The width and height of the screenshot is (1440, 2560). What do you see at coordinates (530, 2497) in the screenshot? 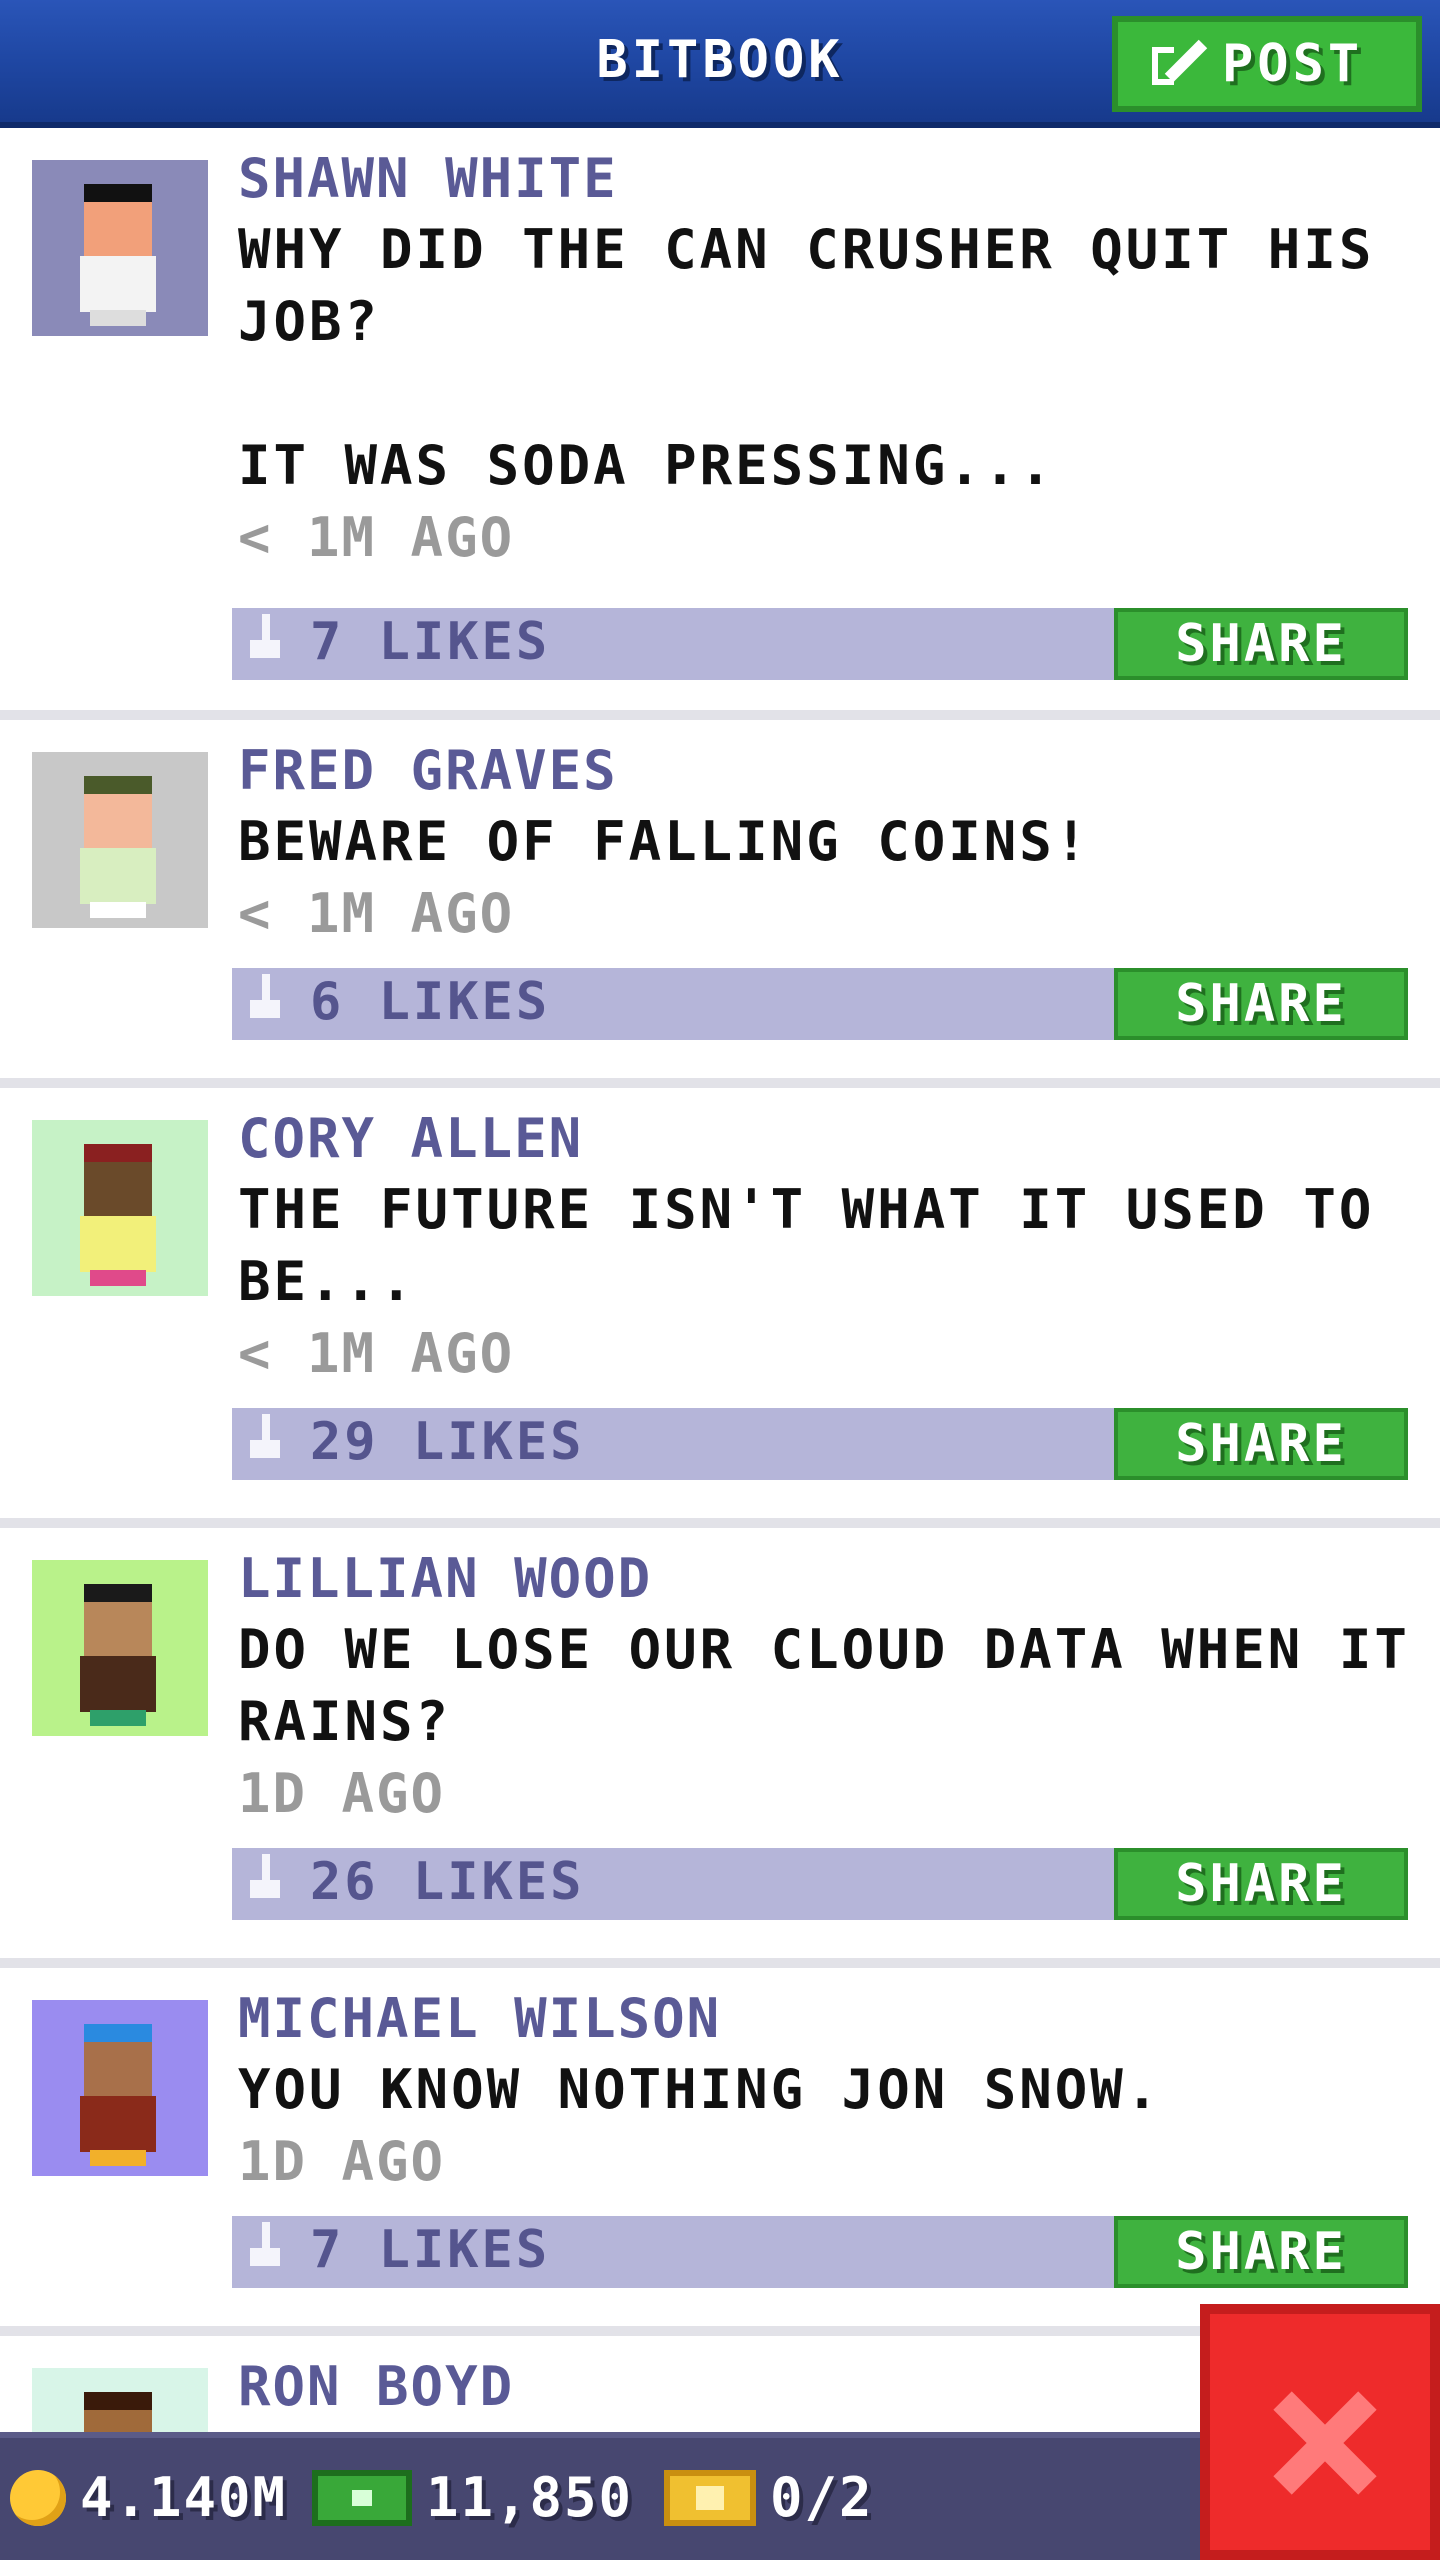
I see `bux-value: 11,850` at bounding box center [530, 2497].